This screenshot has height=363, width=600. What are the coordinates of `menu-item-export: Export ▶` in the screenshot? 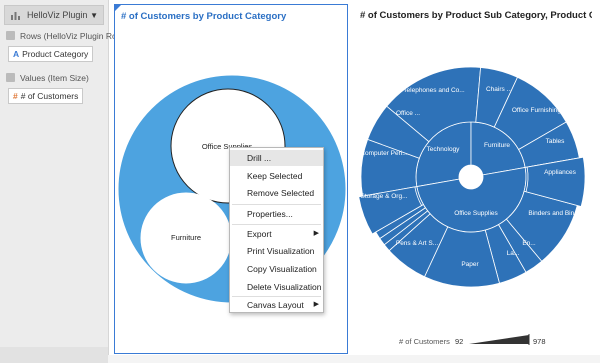 It's located at (276, 234).